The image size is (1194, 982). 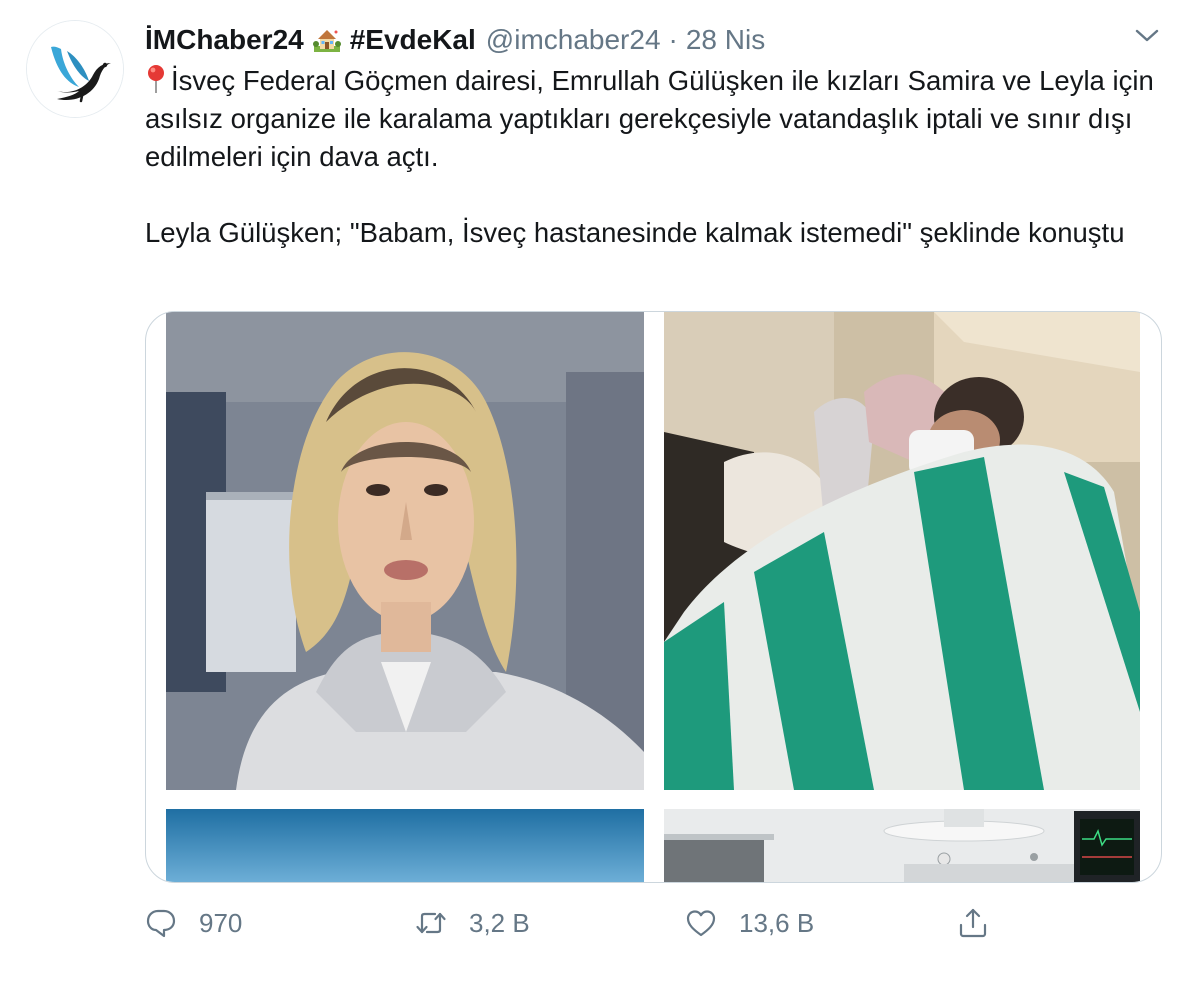 I want to click on like-count: 13,6 B, so click(x=777, y=922).